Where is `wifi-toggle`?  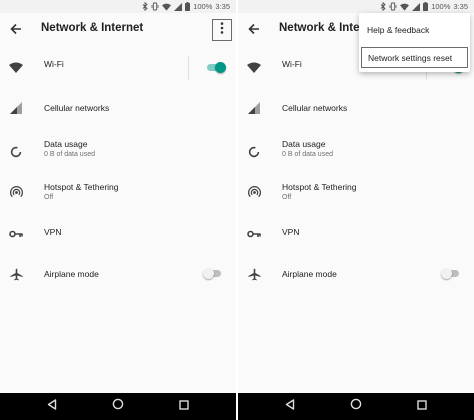 wifi-toggle is located at coordinates (216, 67).